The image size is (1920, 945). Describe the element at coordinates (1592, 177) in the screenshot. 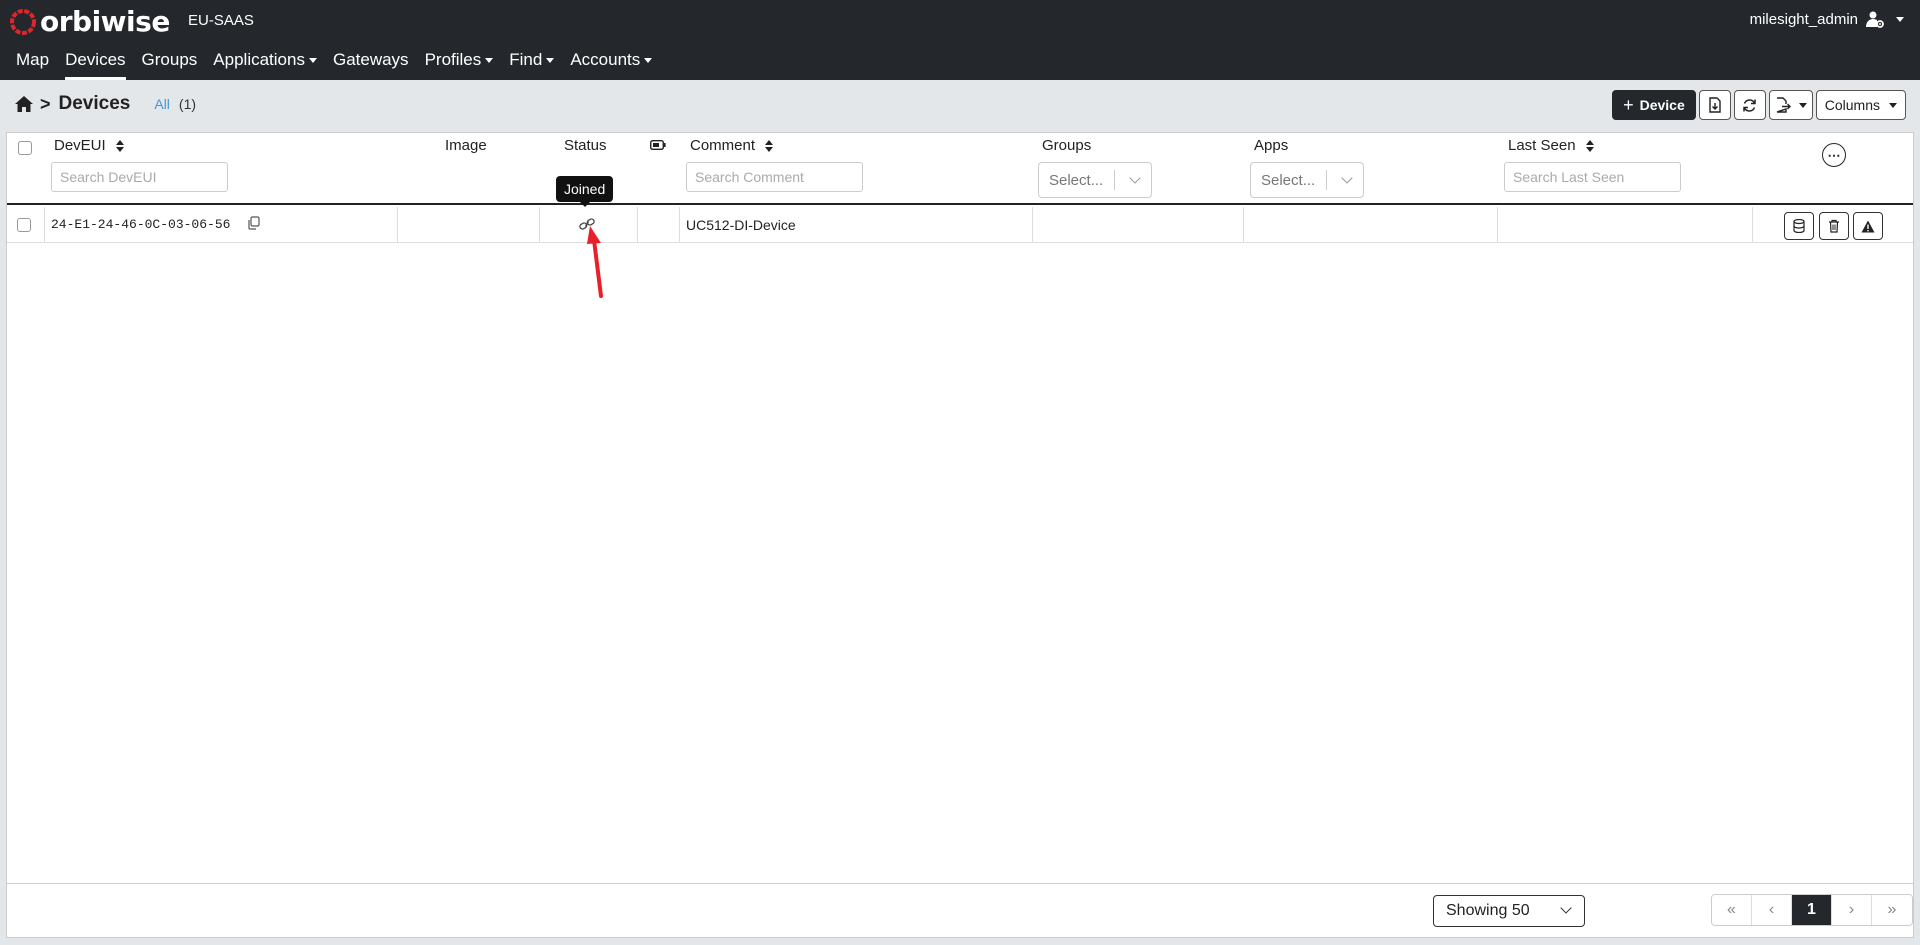

I see `search-last-seen-input` at that location.